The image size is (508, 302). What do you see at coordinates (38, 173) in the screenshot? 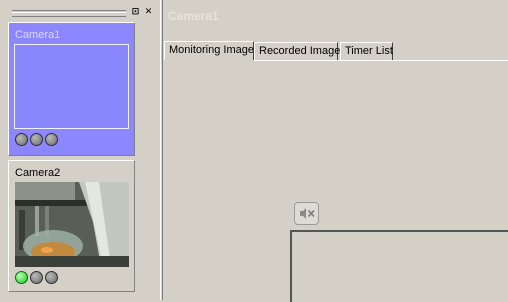
I see `camera-name: Camera2` at bounding box center [38, 173].